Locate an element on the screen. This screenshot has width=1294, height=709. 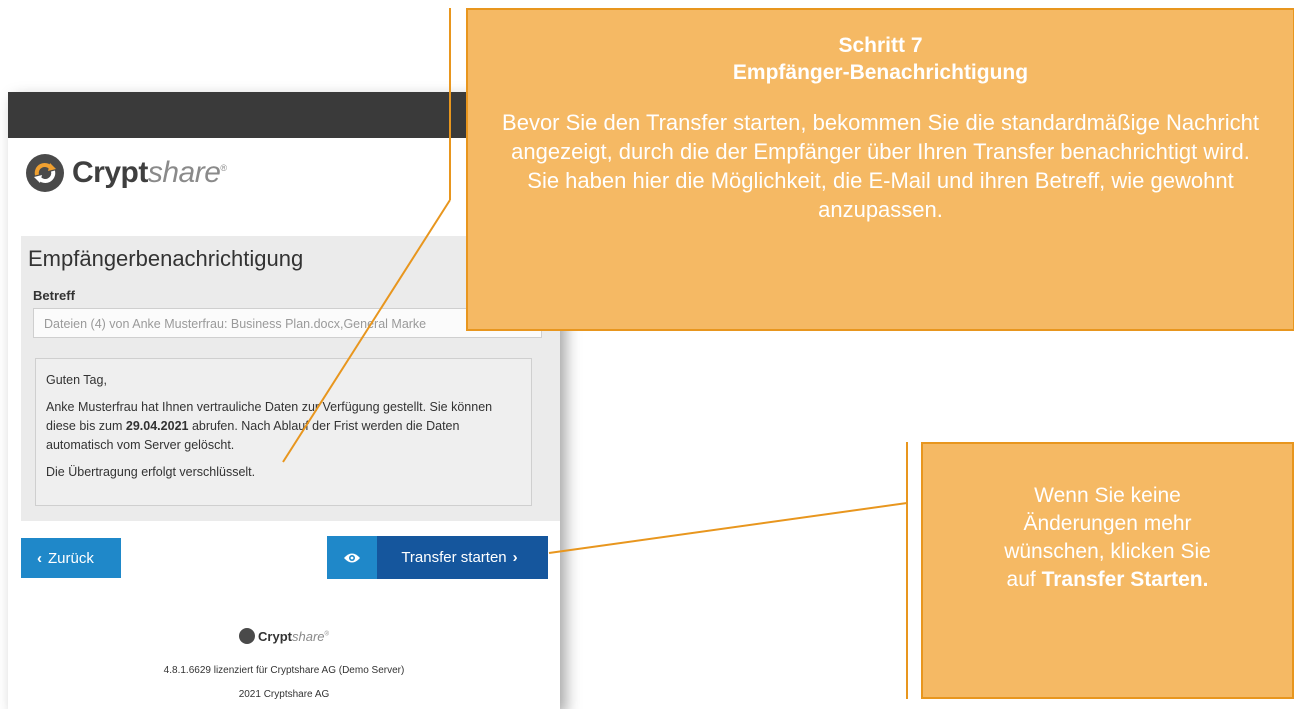
chevron-left-icon: ‹ is located at coordinates (39, 558).